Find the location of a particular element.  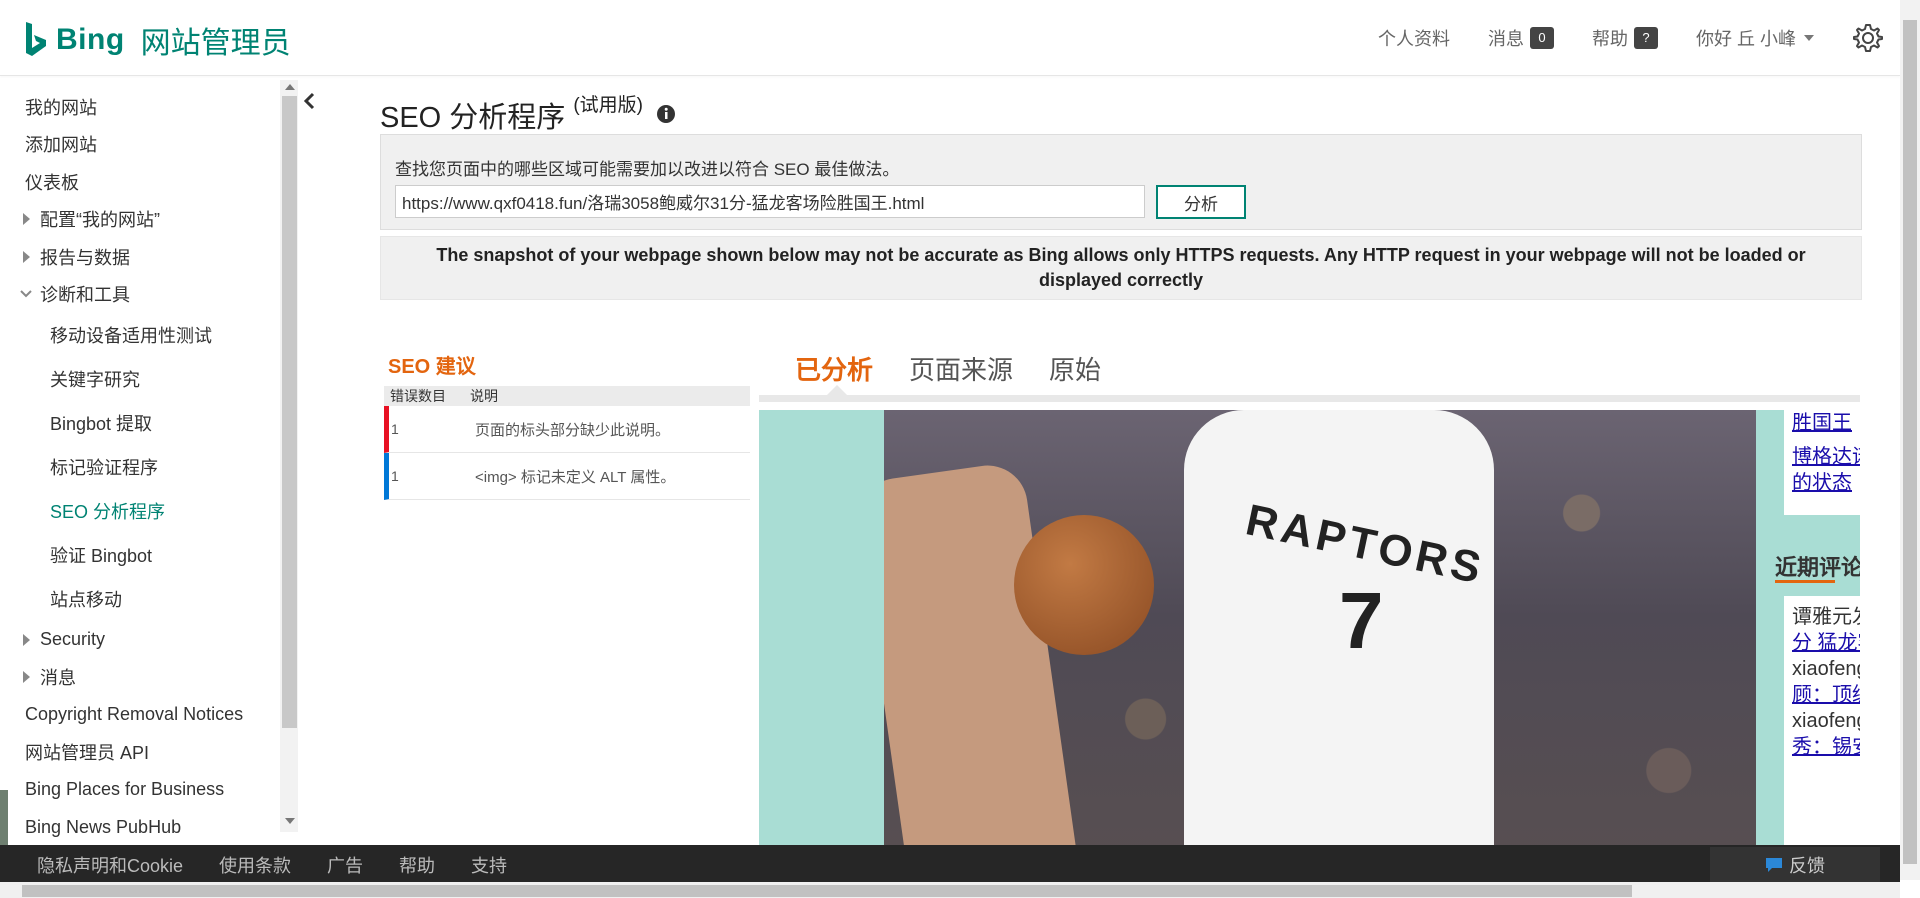

footer-ads-link: 广告 is located at coordinates (345, 865).